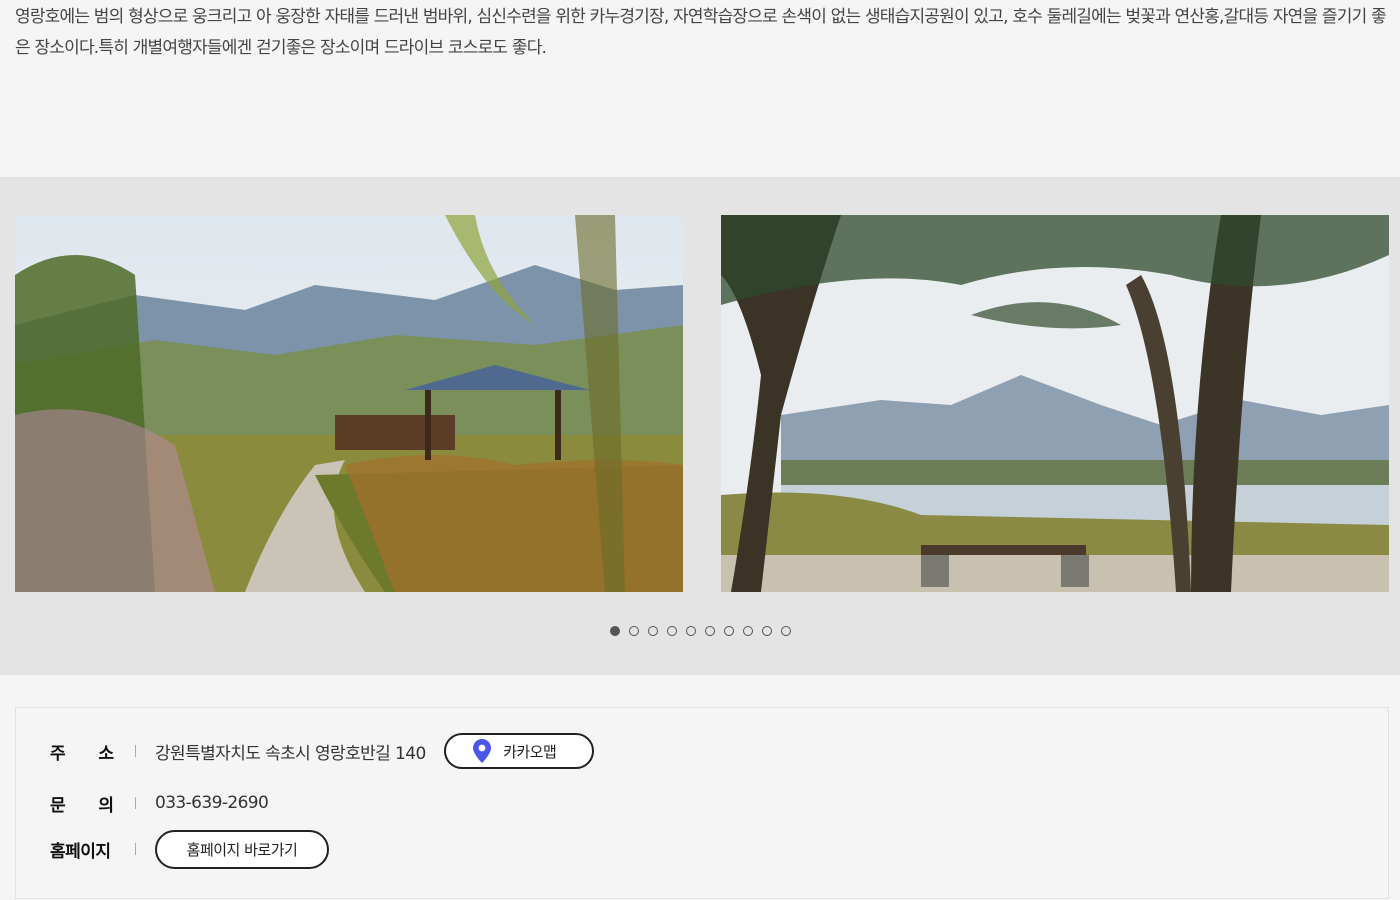 The width and height of the screenshot is (1400, 900). I want to click on kakao-map-button: 카카오맵, so click(518, 751).